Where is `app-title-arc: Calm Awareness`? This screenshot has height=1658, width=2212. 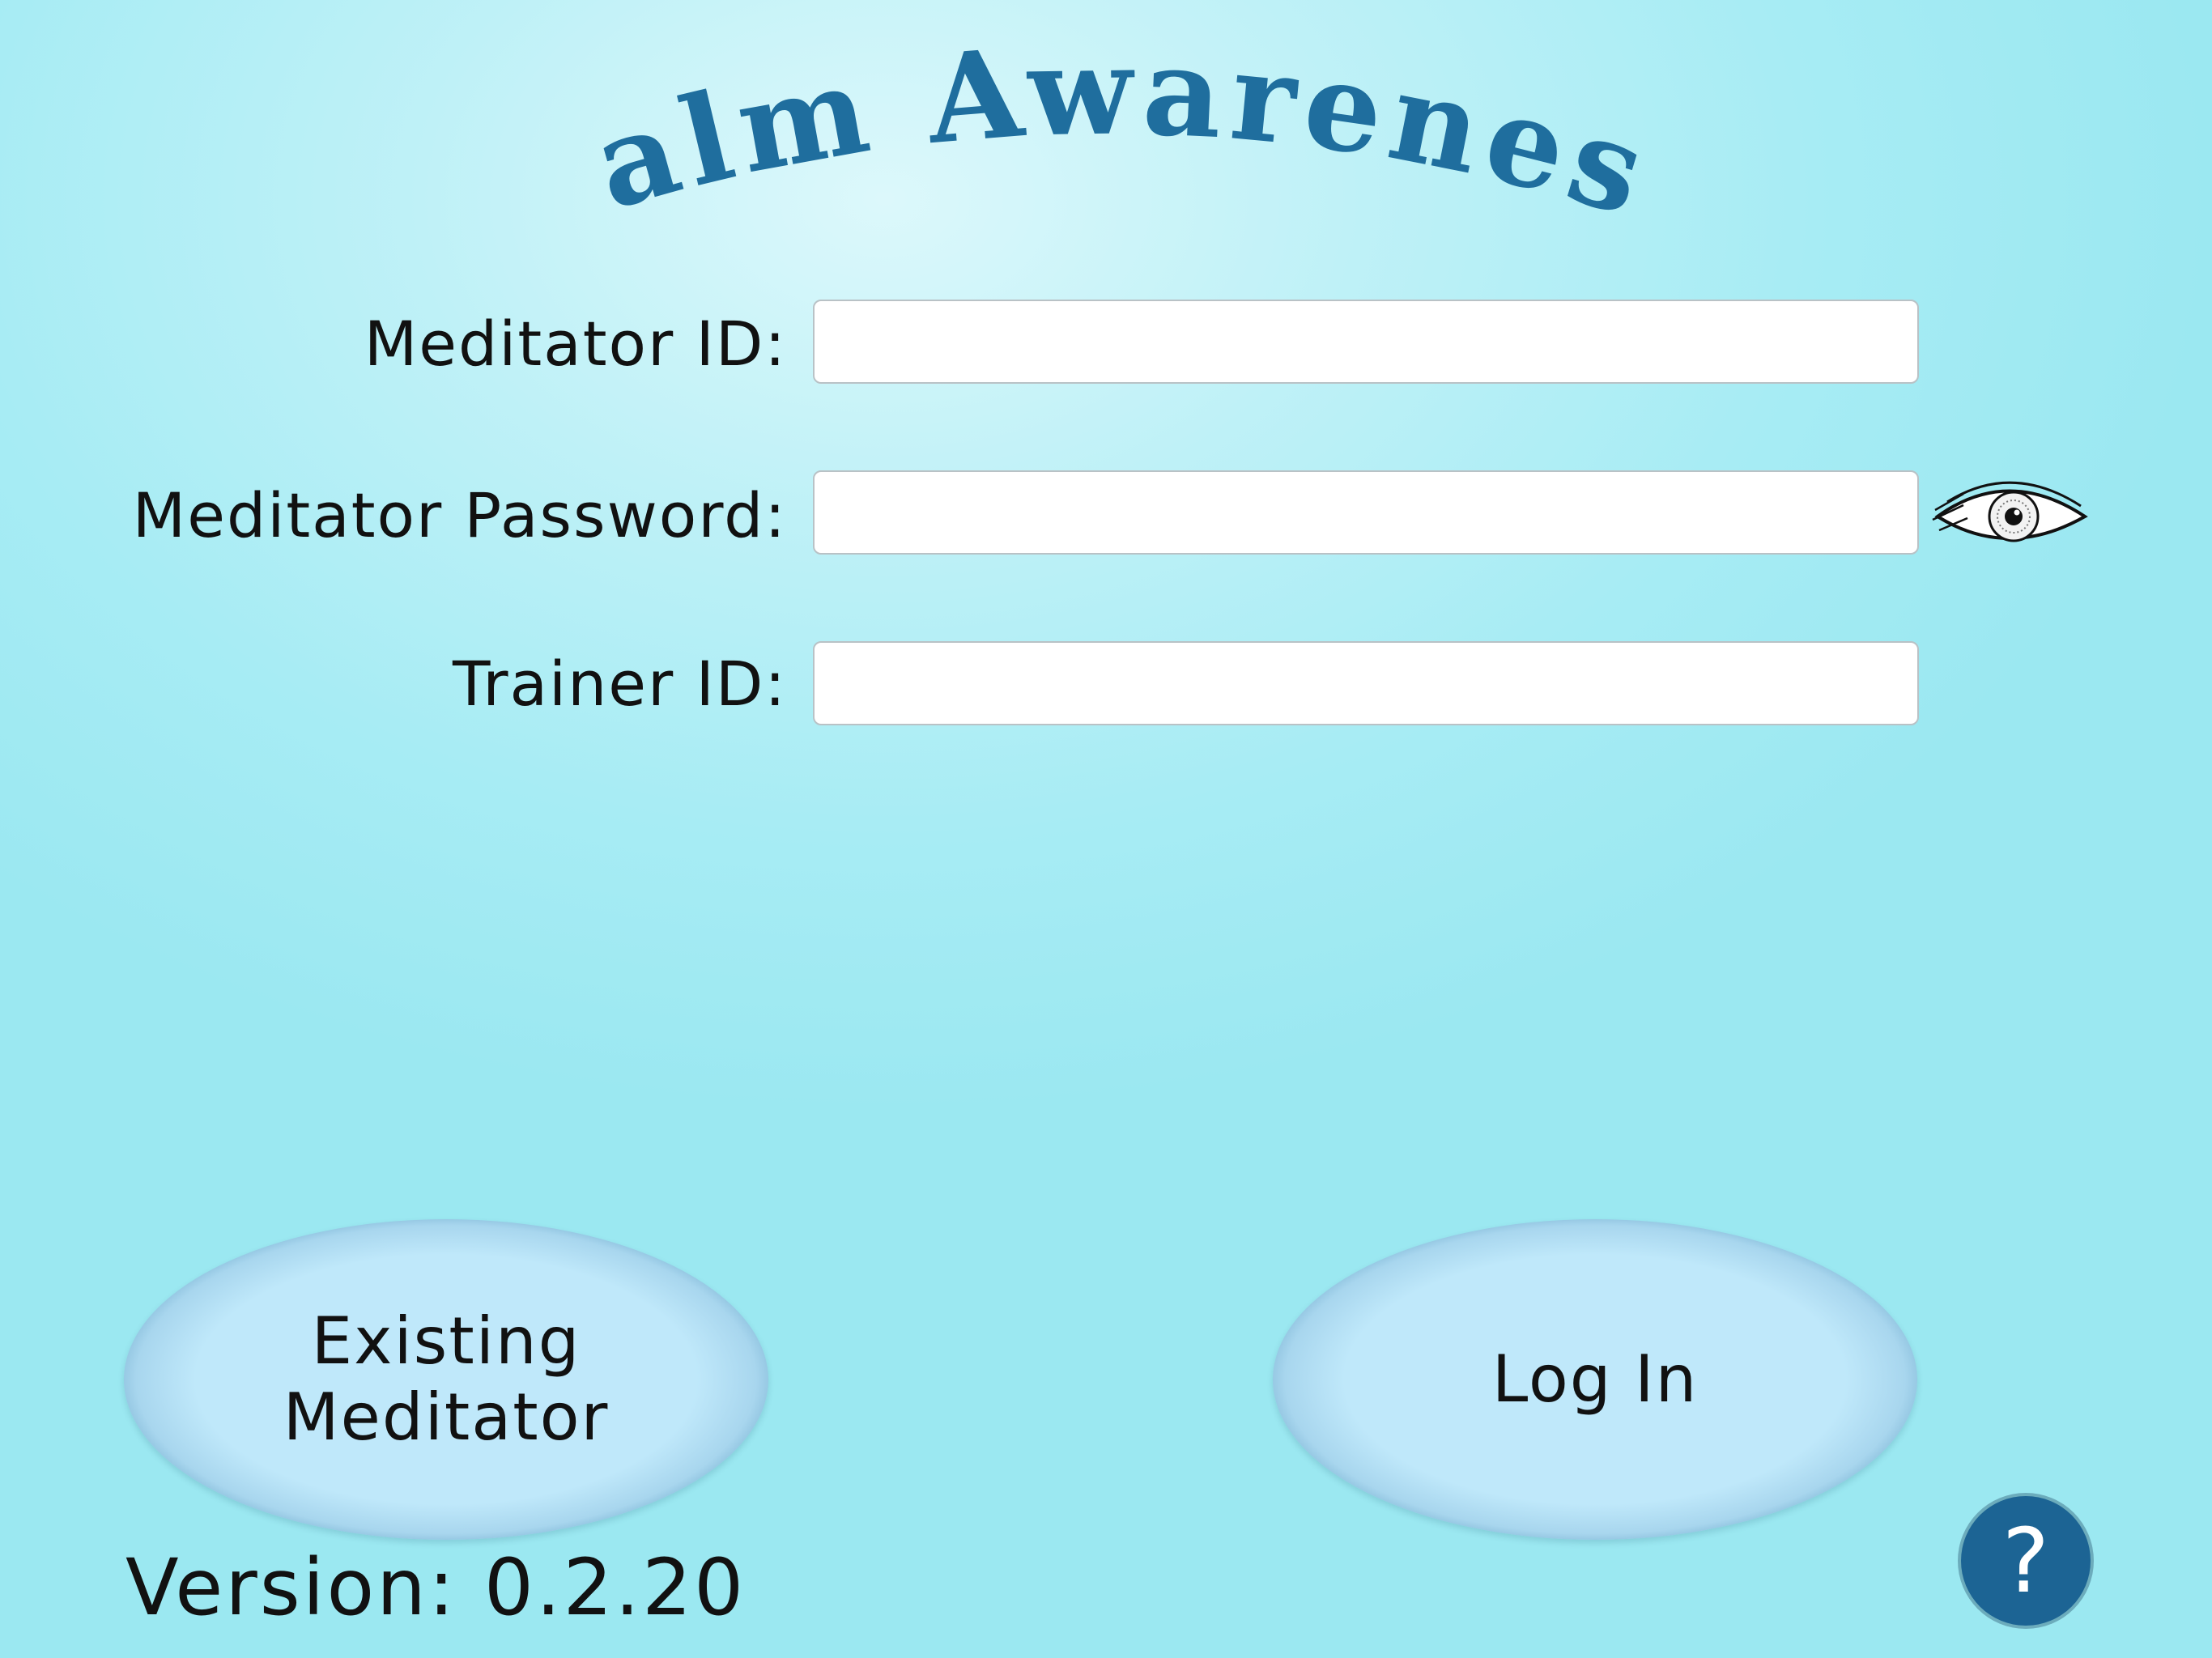
app-title-arc: Calm Awareness is located at coordinates (1079, 123).